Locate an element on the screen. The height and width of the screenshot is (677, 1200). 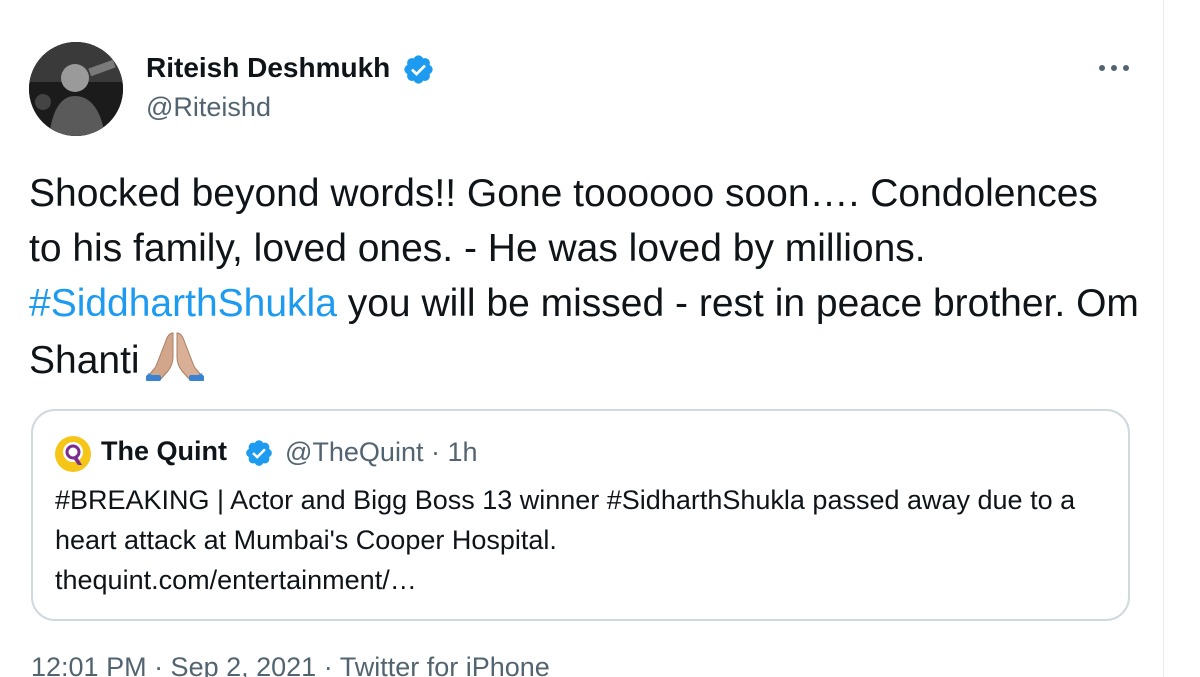
avatar-photo-icon is located at coordinates (76, 89).